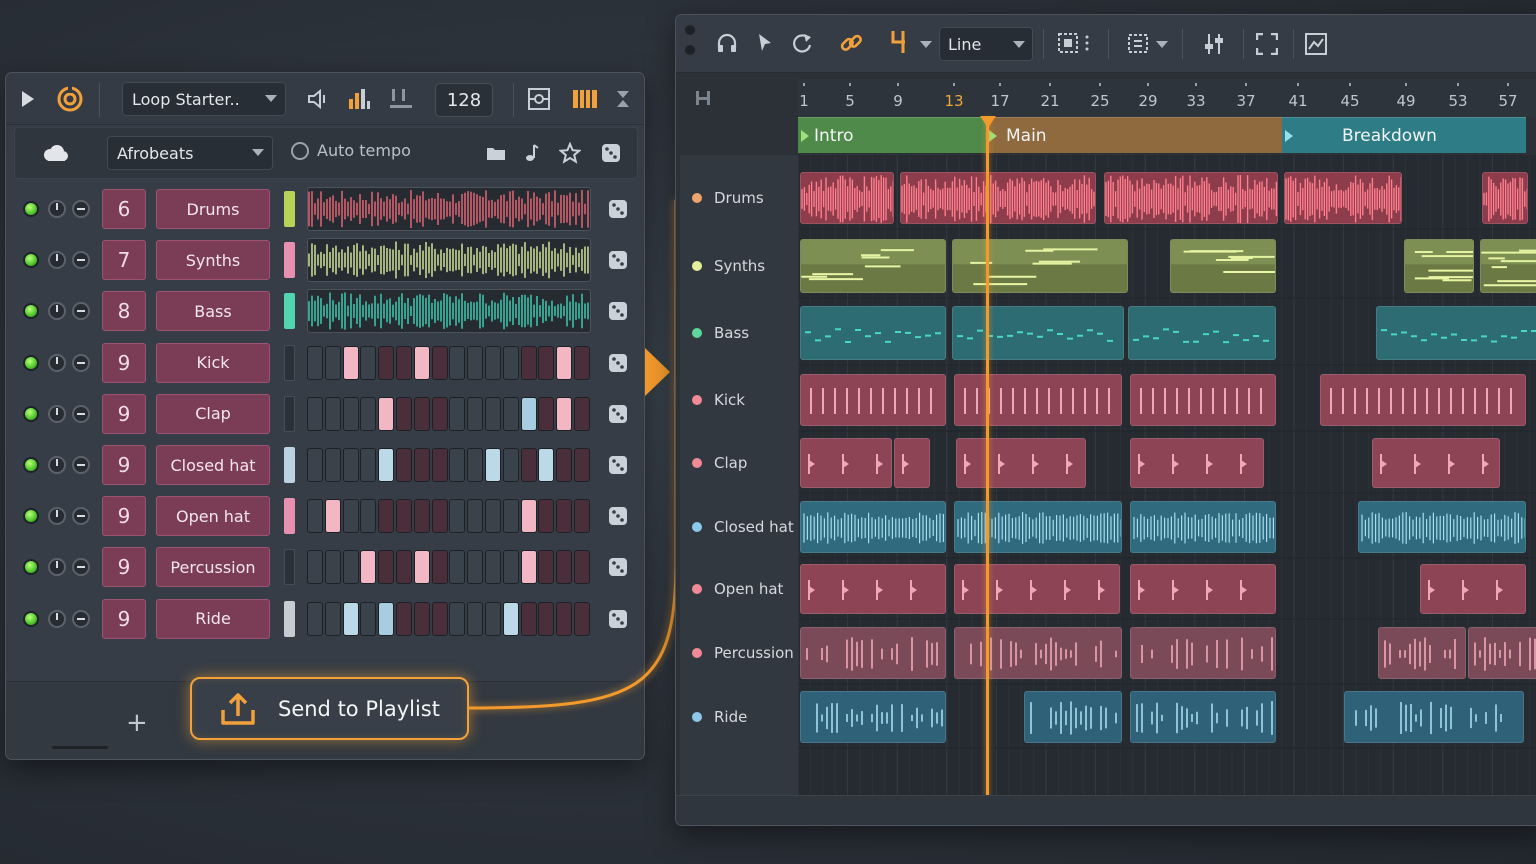 The height and width of the screenshot is (864, 1536). What do you see at coordinates (1267, 44) in the screenshot?
I see `fullscreen-icon` at bounding box center [1267, 44].